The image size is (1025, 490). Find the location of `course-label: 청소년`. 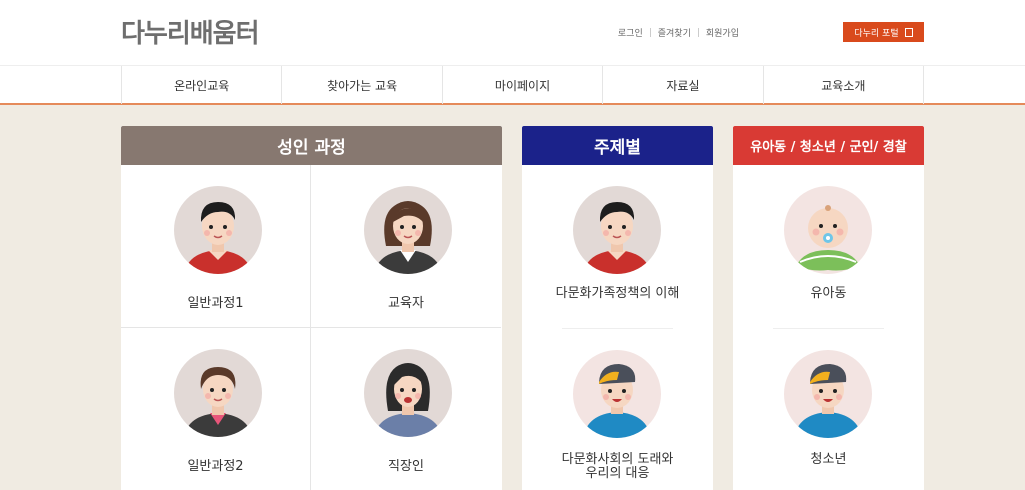

course-label: 청소년 is located at coordinates (828, 459).